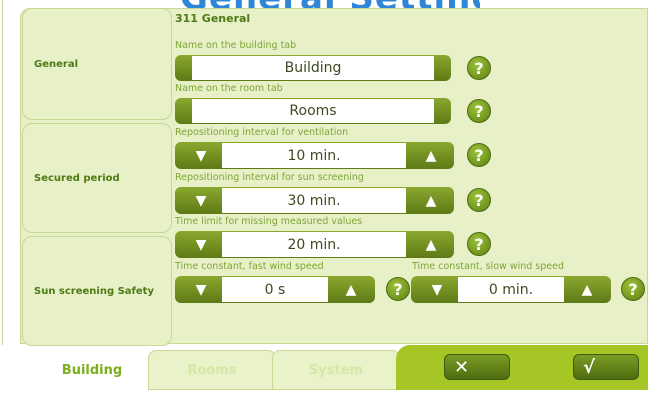 The height and width of the screenshot is (403, 648). I want to click on tab-system: System, so click(336, 370).